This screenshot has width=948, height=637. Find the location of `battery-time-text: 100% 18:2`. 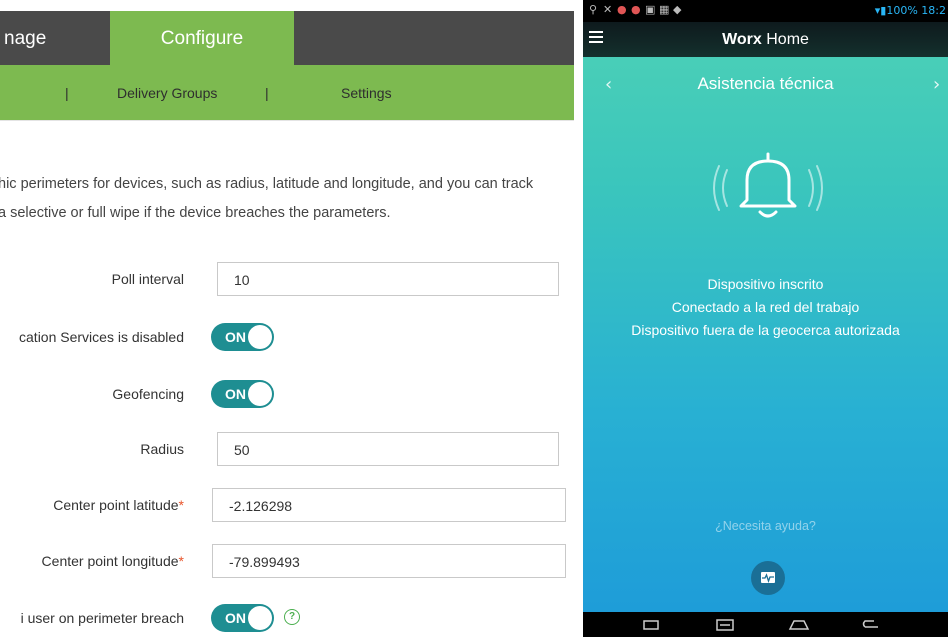

battery-time-text: 100% 18:2 is located at coordinates (916, 10).